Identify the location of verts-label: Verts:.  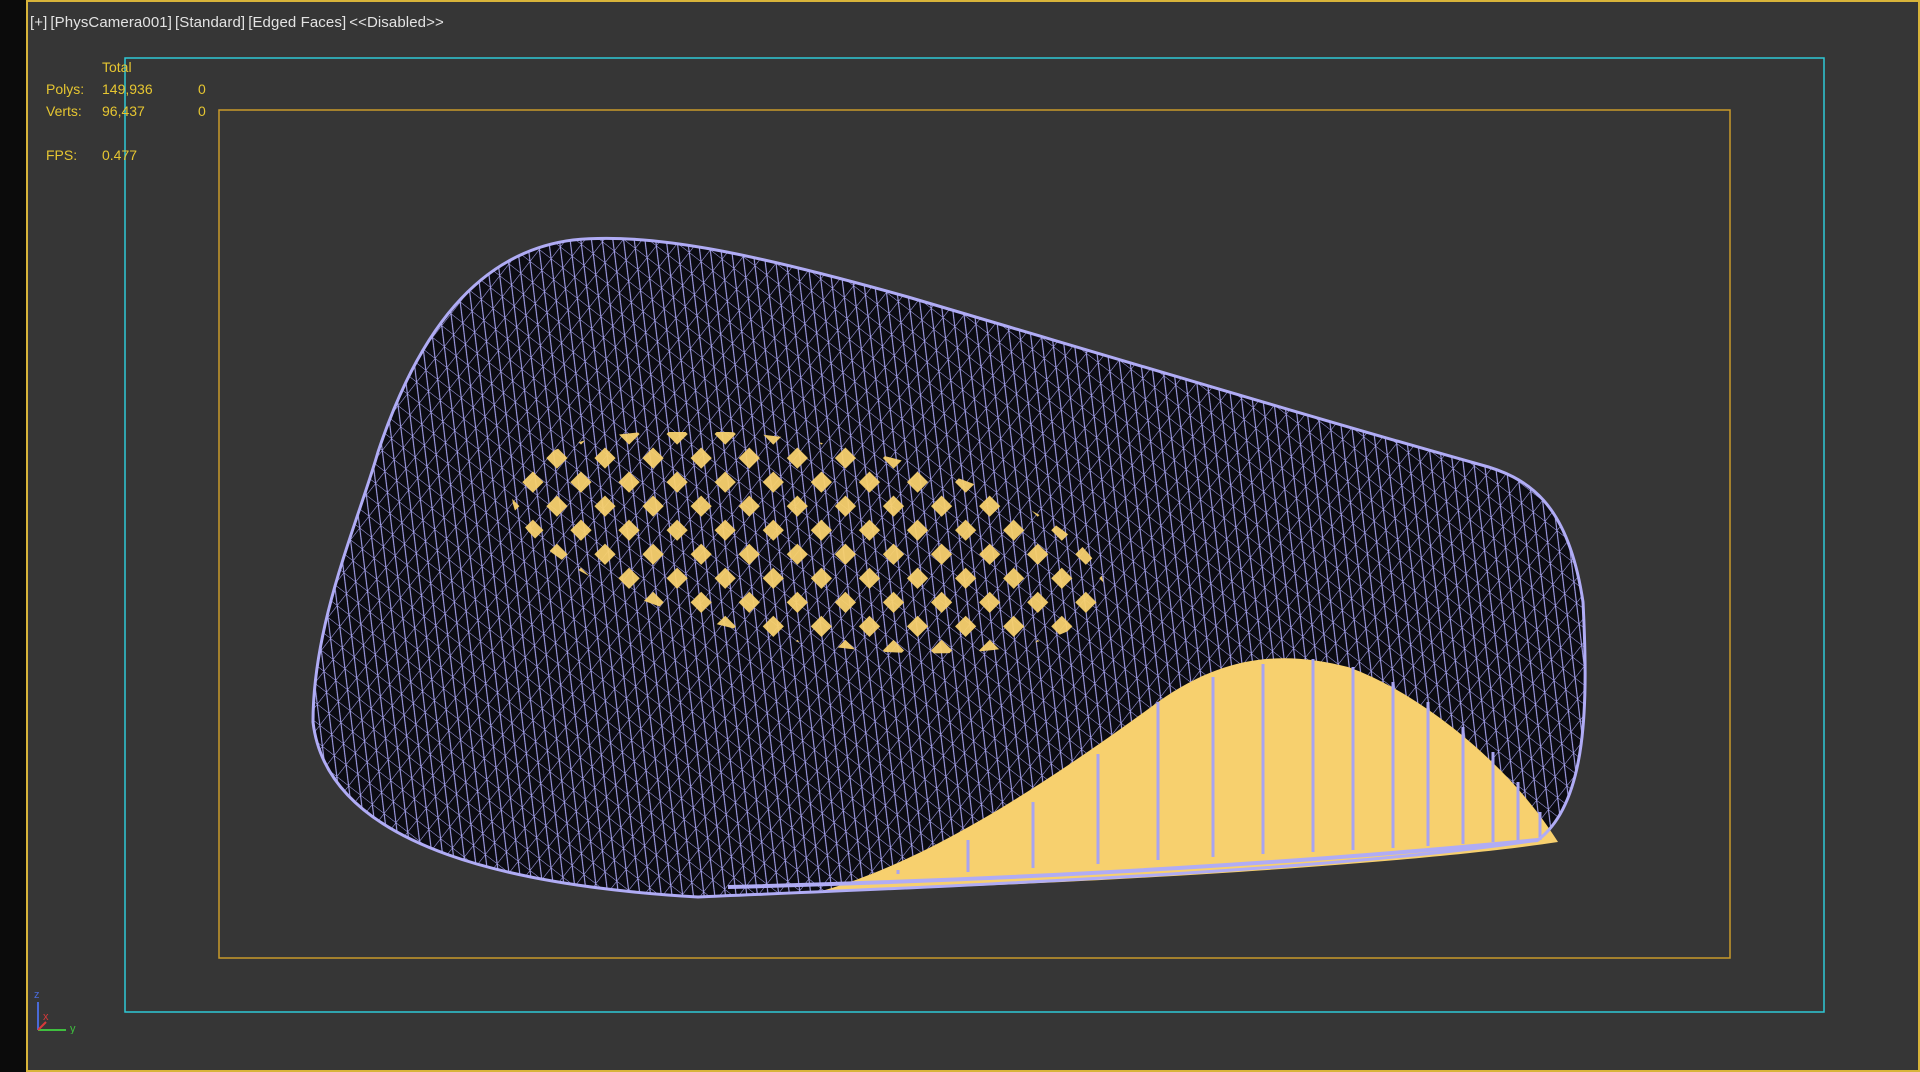
(64, 111).